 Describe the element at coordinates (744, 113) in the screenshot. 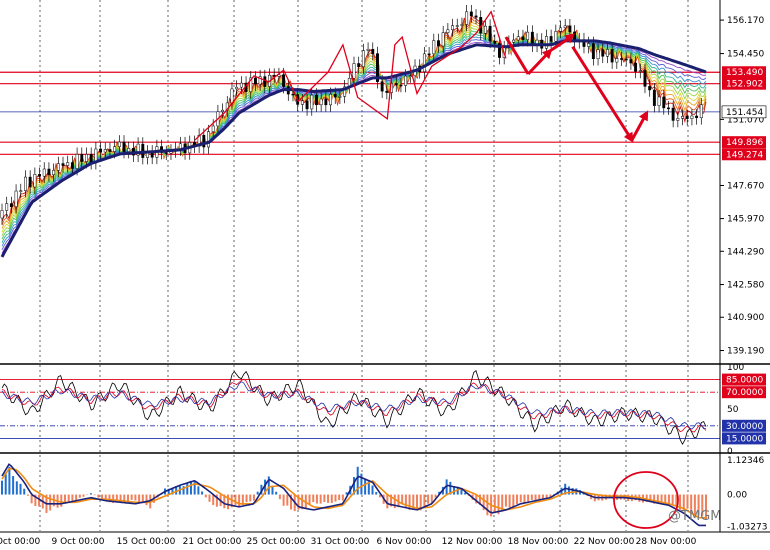

I see `current-price-label: 151.454` at that location.